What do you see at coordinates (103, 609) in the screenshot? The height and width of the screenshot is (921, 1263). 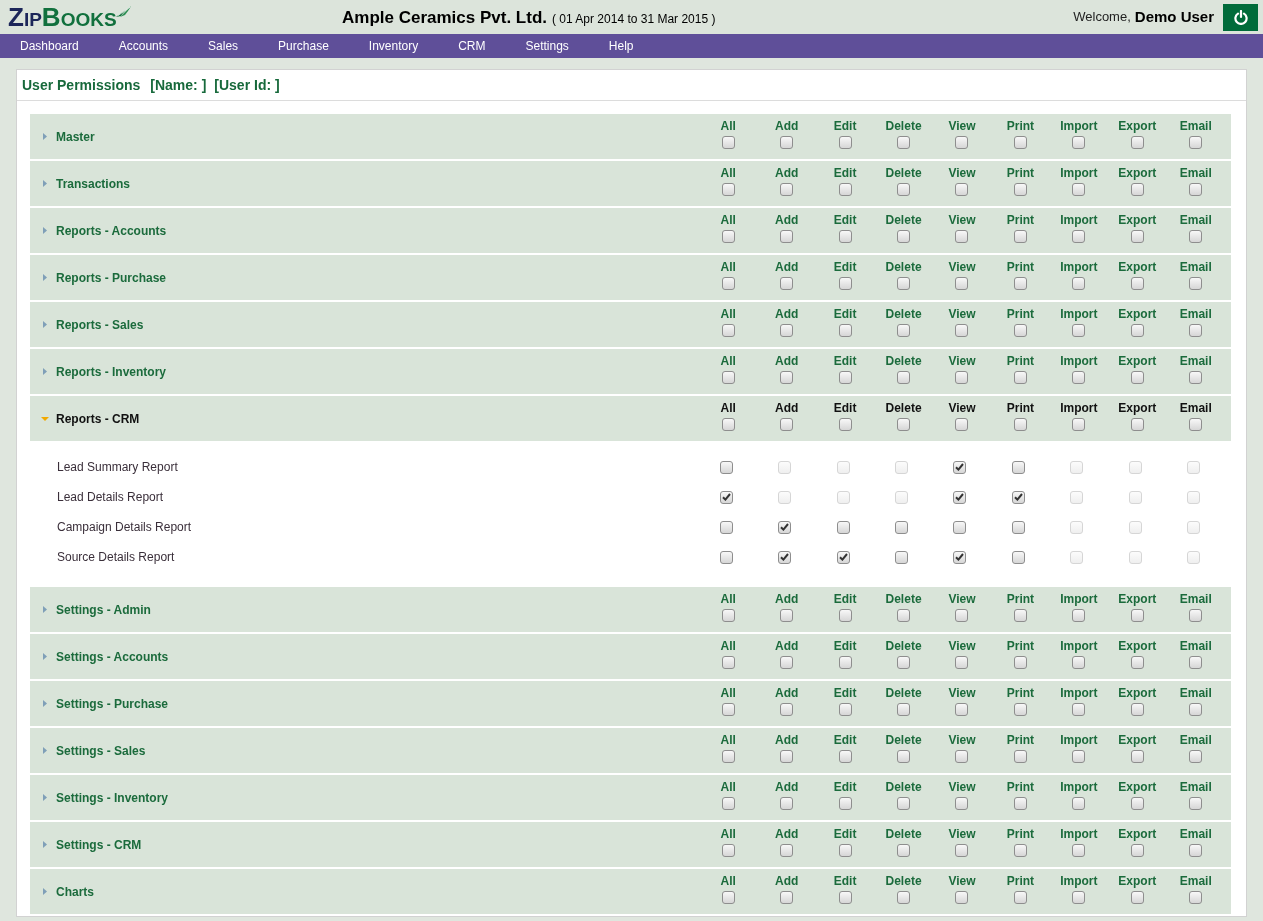 I see `section-title: Settings - Admin` at bounding box center [103, 609].